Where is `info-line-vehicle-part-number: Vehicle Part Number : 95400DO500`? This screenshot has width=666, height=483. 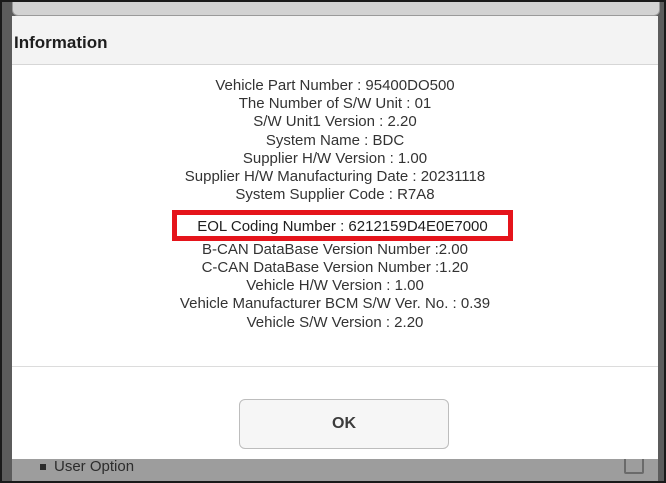 info-line-vehicle-part-number: Vehicle Part Number : 95400DO500 is located at coordinates (335, 85).